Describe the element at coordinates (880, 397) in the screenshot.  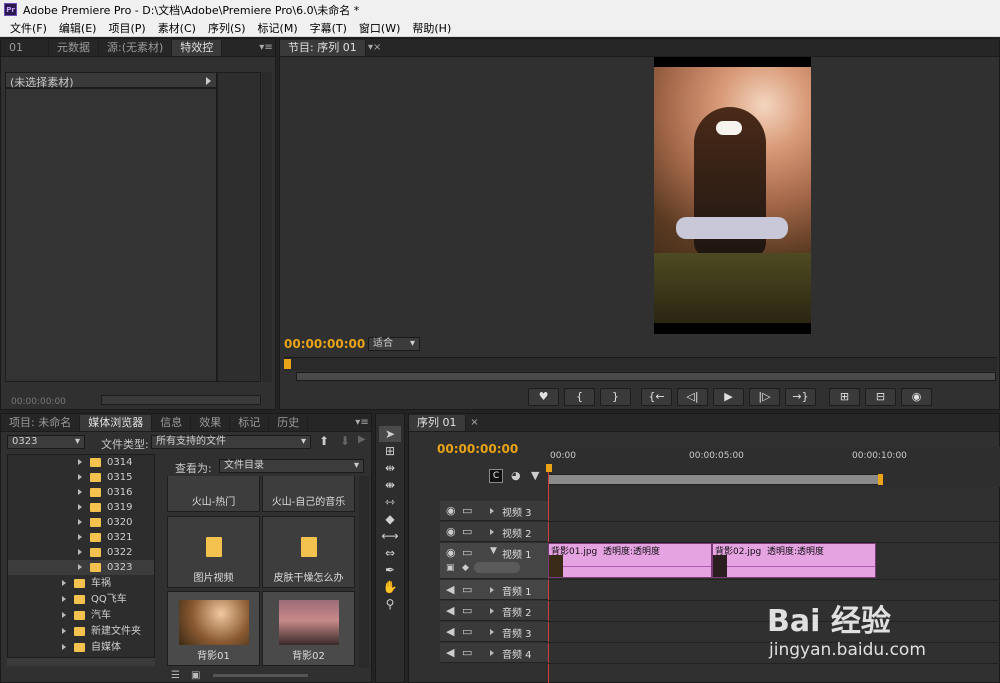
I see `extract-button: ⊟` at that location.